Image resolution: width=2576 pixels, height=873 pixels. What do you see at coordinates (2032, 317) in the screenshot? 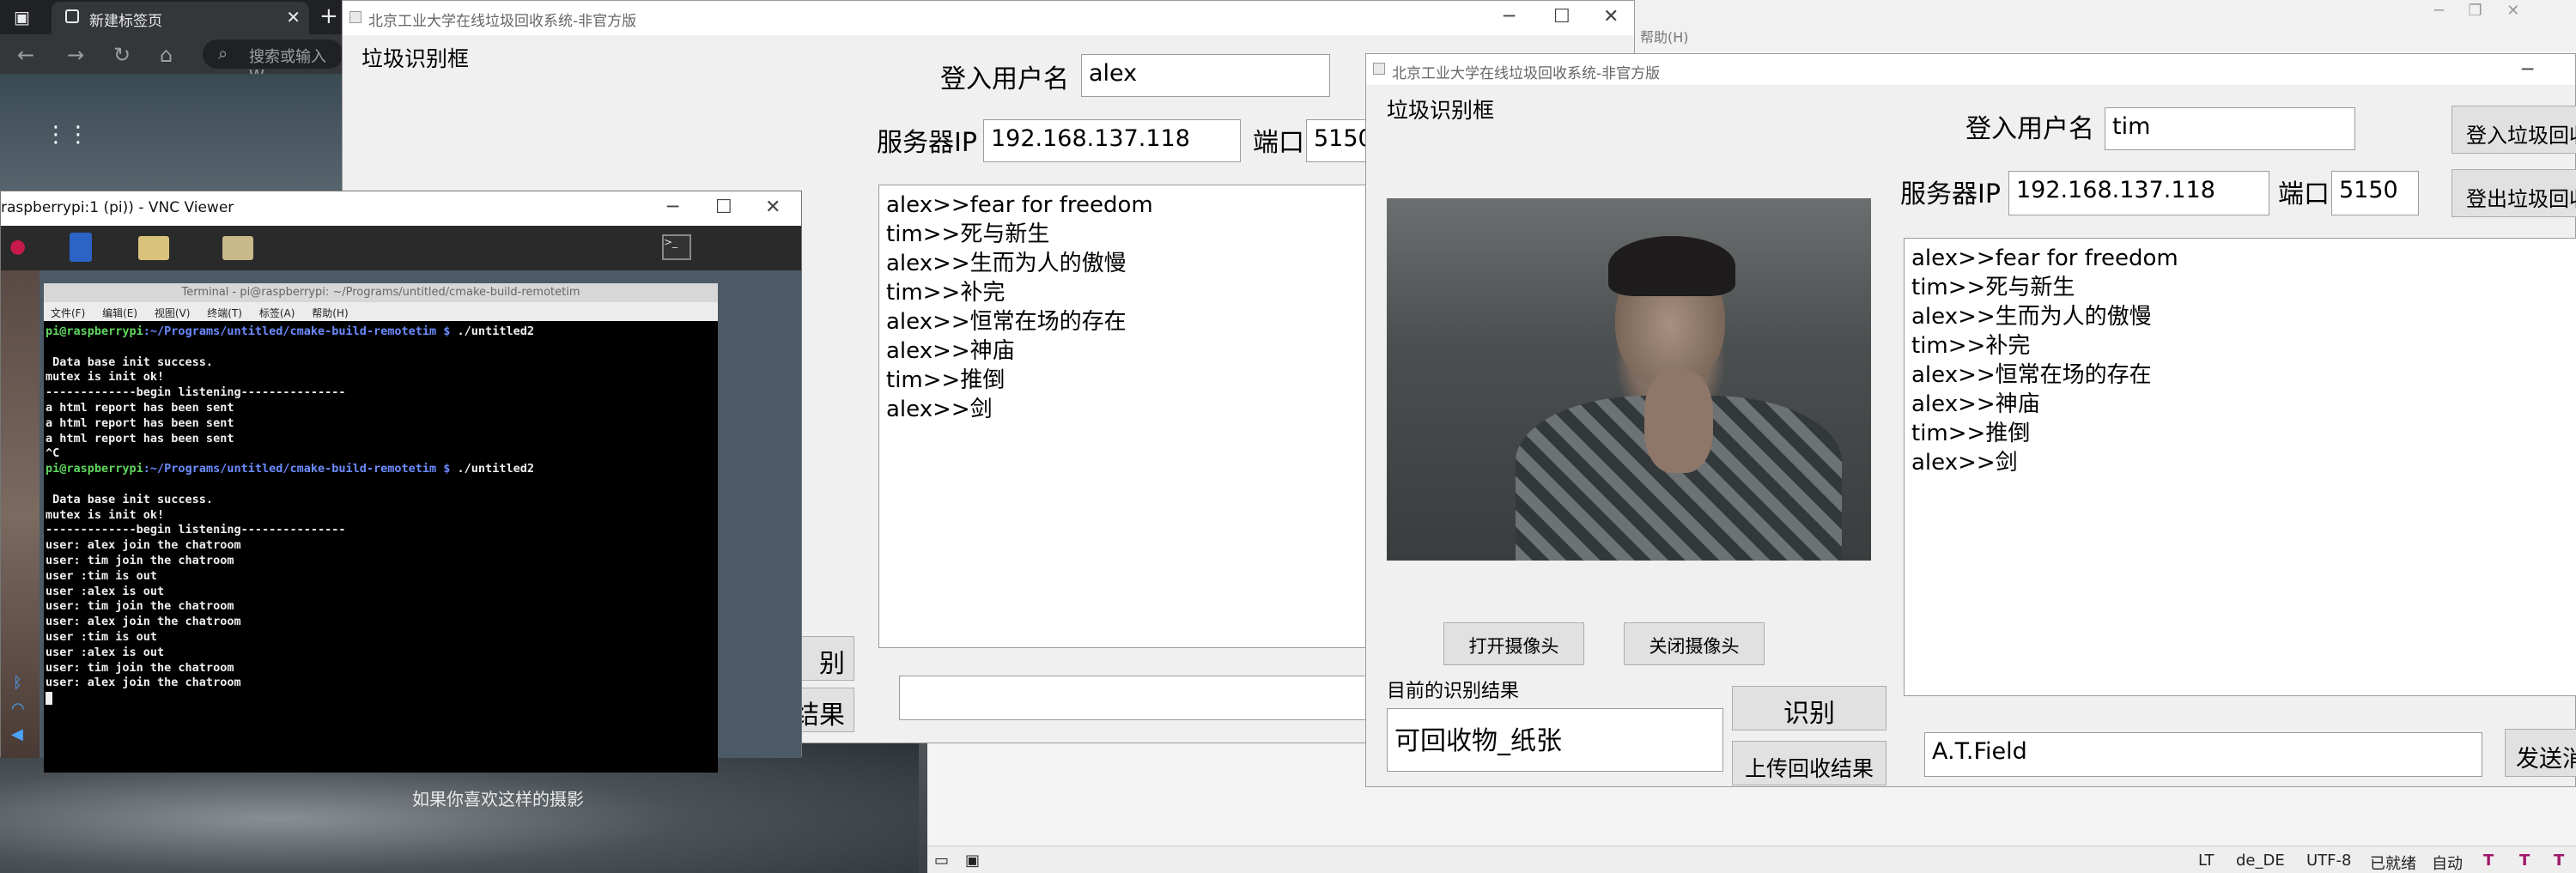
I see `chat-line: alex>>生而为人的傲慢` at bounding box center [2032, 317].